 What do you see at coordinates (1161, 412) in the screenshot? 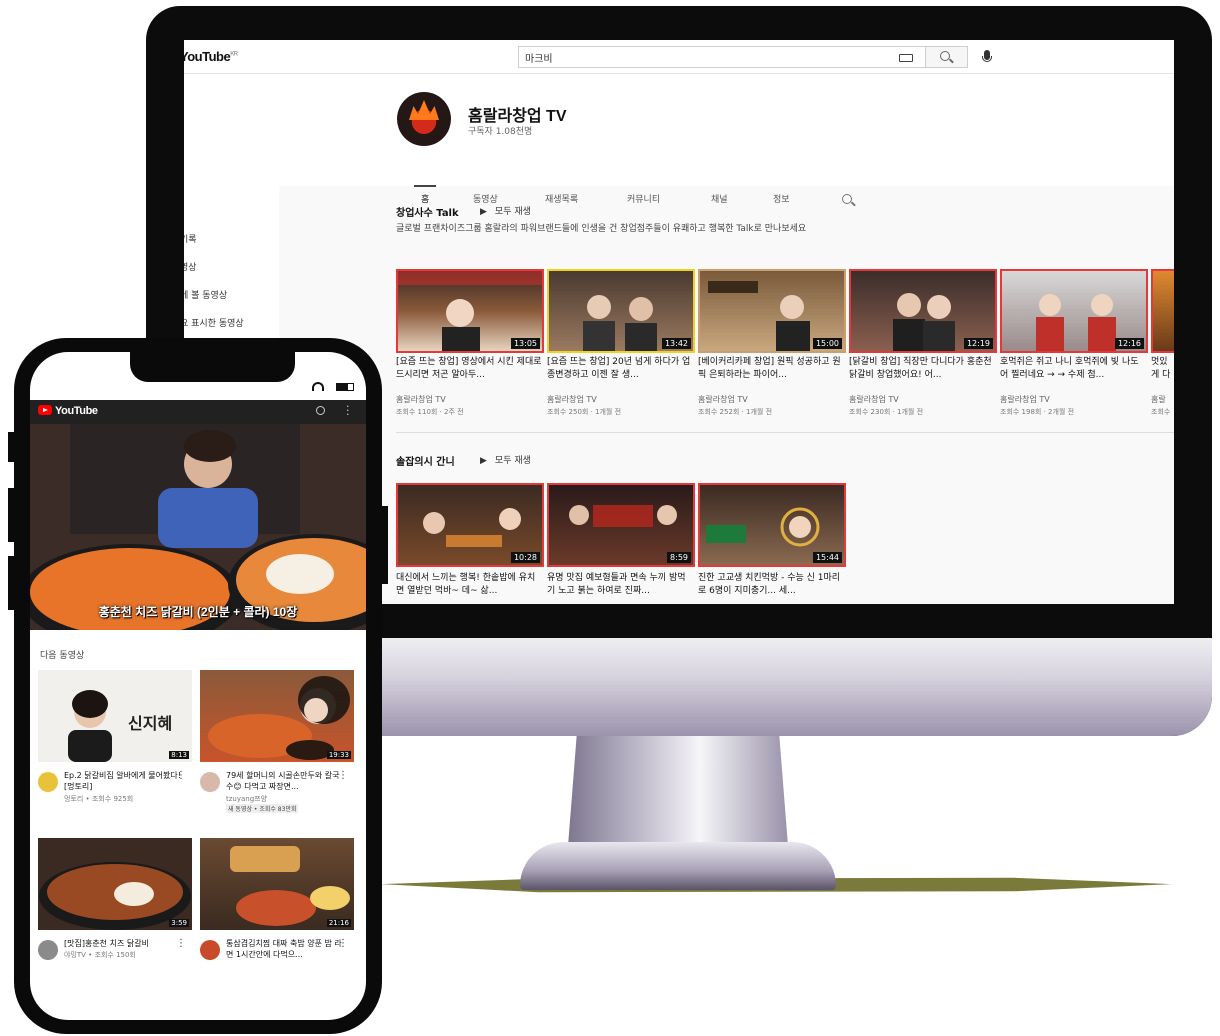
I see `video-meta: 조회수` at bounding box center [1161, 412].